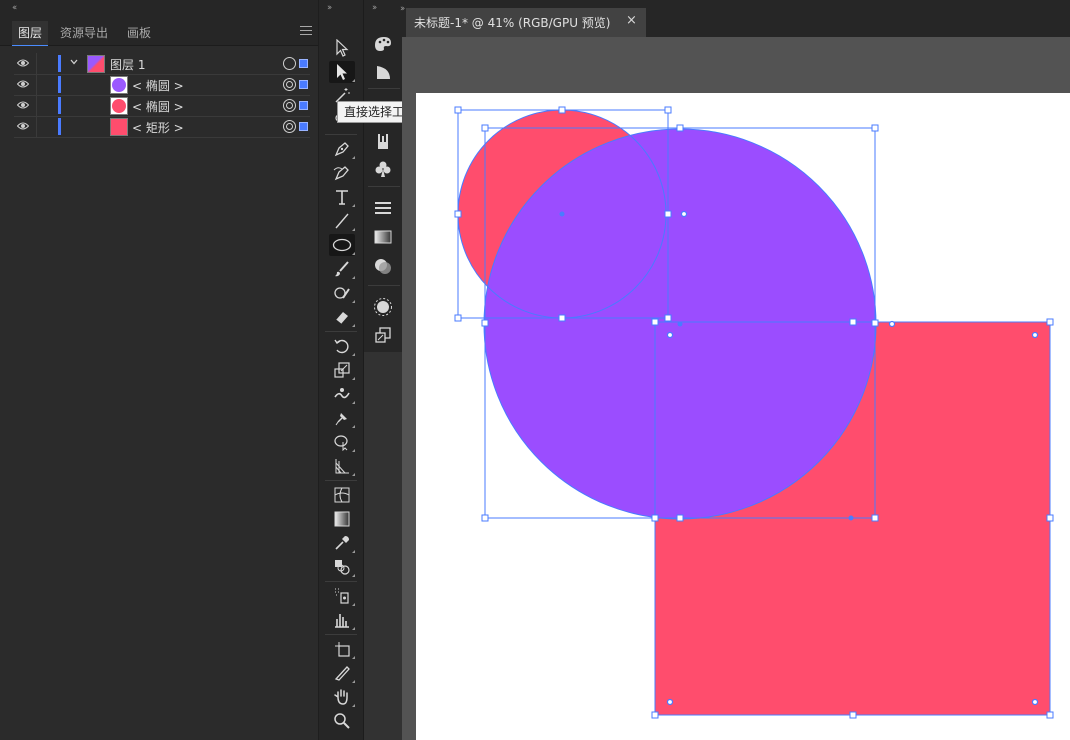 The width and height of the screenshot is (1070, 740). What do you see at coordinates (342, 495) in the screenshot?
I see `mesh-tool-icon` at bounding box center [342, 495].